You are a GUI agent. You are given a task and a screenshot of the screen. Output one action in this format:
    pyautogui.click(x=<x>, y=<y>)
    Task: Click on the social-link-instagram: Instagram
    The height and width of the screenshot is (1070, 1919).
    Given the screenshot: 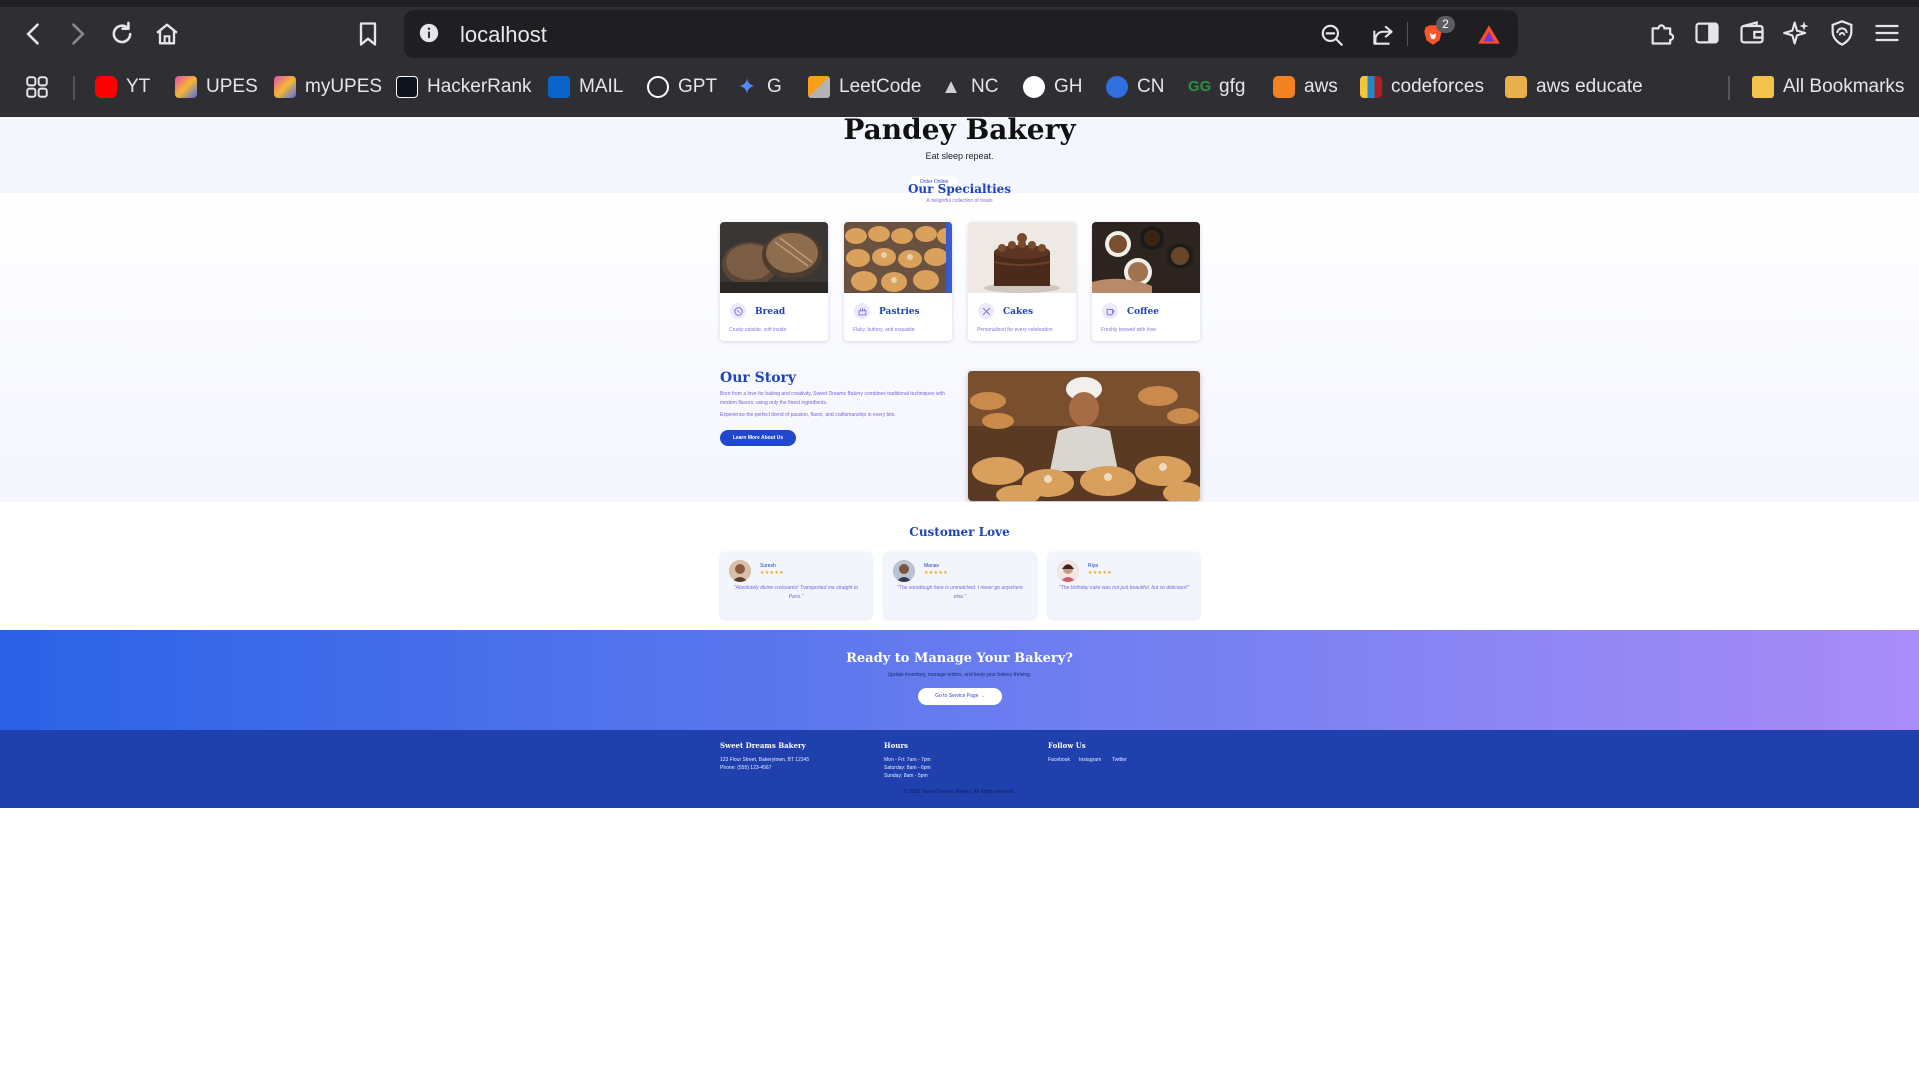 What is the action you would take?
    pyautogui.click(x=1090, y=760)
    